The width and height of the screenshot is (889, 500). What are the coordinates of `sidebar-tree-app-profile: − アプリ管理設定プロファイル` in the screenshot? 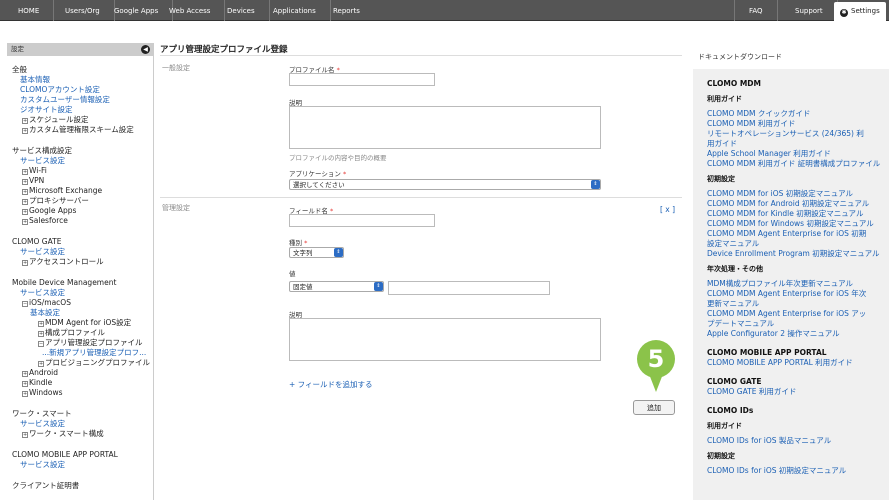 It's located at (82, 343).